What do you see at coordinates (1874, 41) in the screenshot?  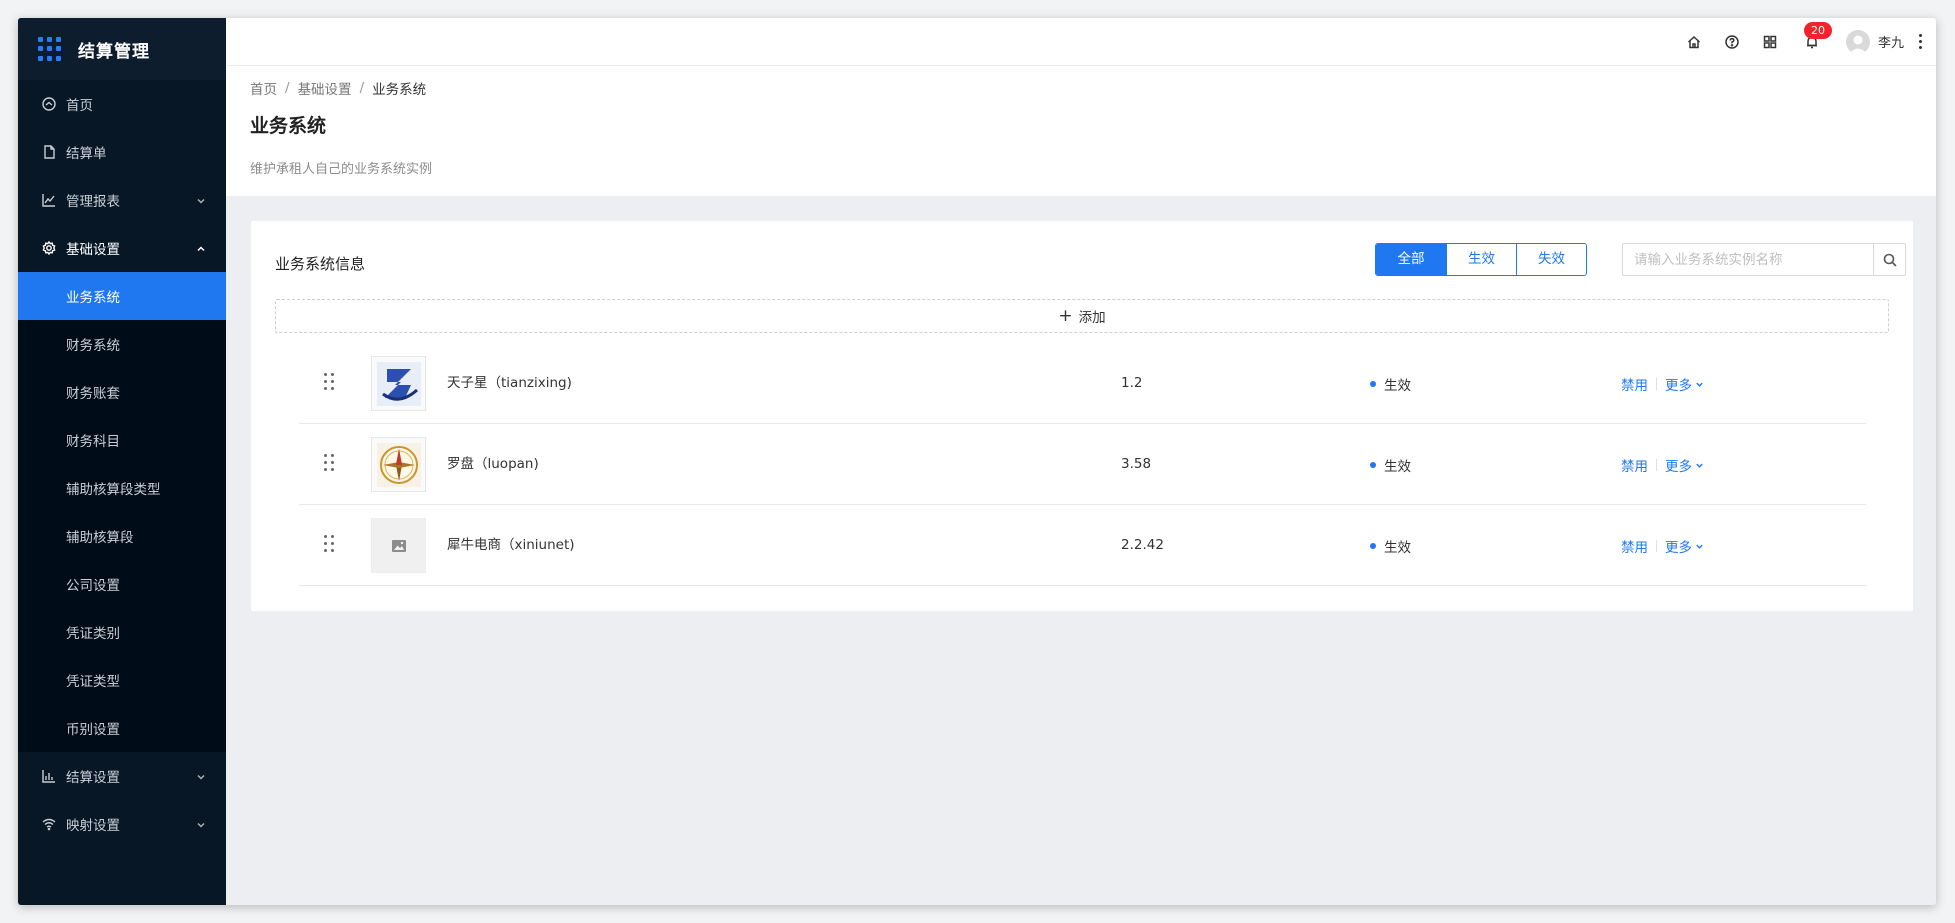 I see `user-menu: 李九` at bounding box center [1874, 41].